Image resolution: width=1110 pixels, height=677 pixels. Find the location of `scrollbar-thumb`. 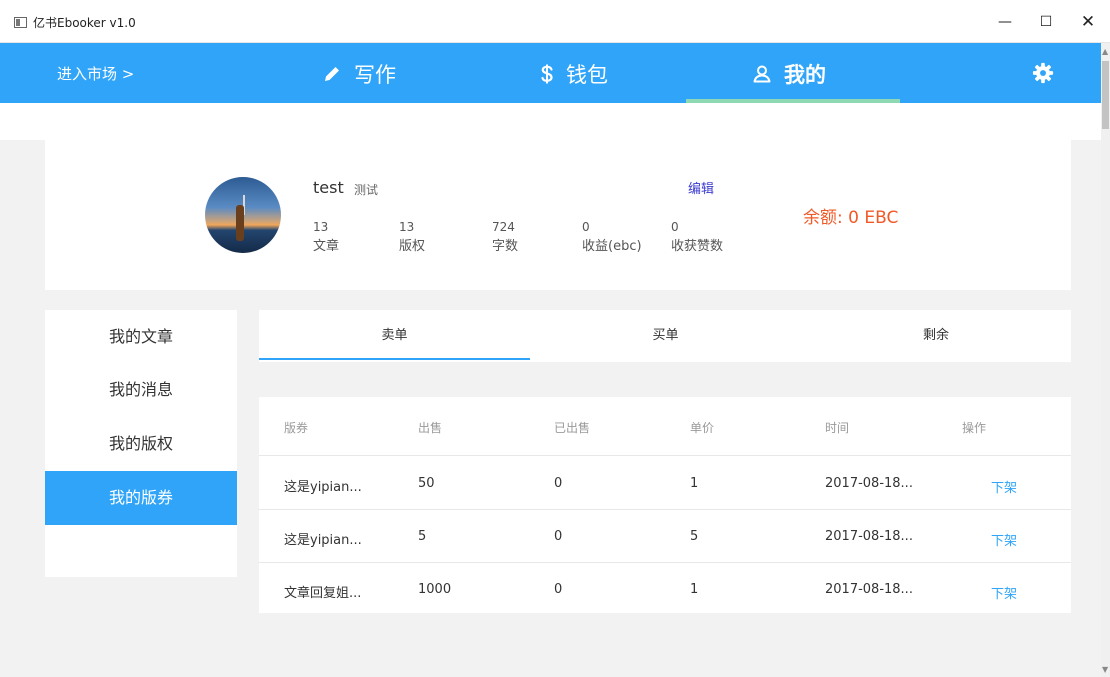

scrollbar-thumb is located at coordinates (1105, 95).